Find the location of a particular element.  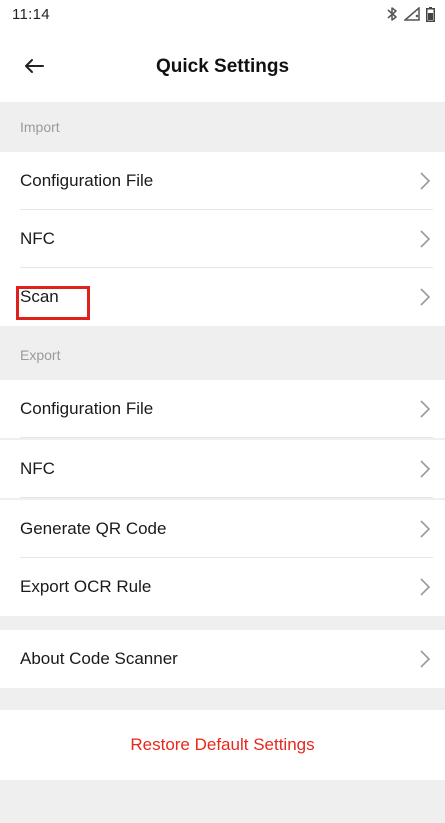

row-label: About Code Scanner is located at coordinates (99, 658).